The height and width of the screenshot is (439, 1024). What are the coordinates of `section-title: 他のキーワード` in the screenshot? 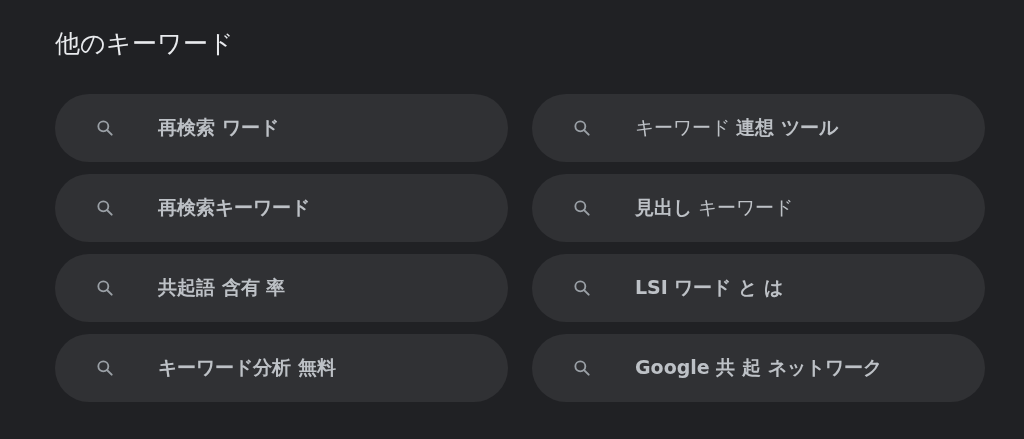 It's located at (145, 44).